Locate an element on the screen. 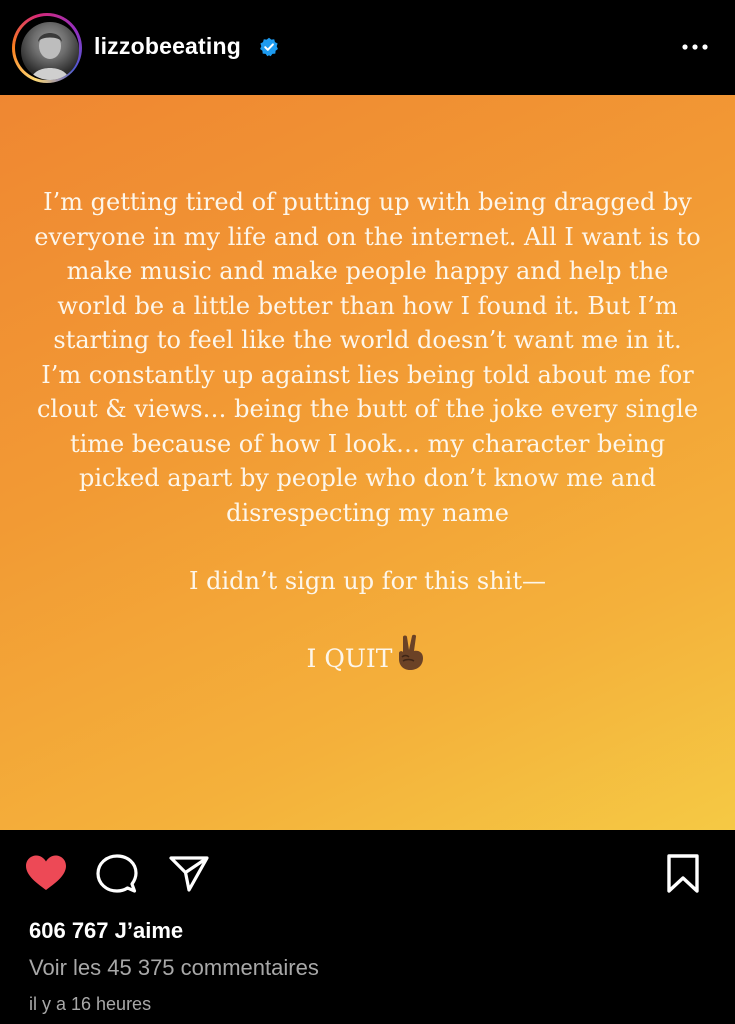  more-options-icon is located at coordinates (695, 47).